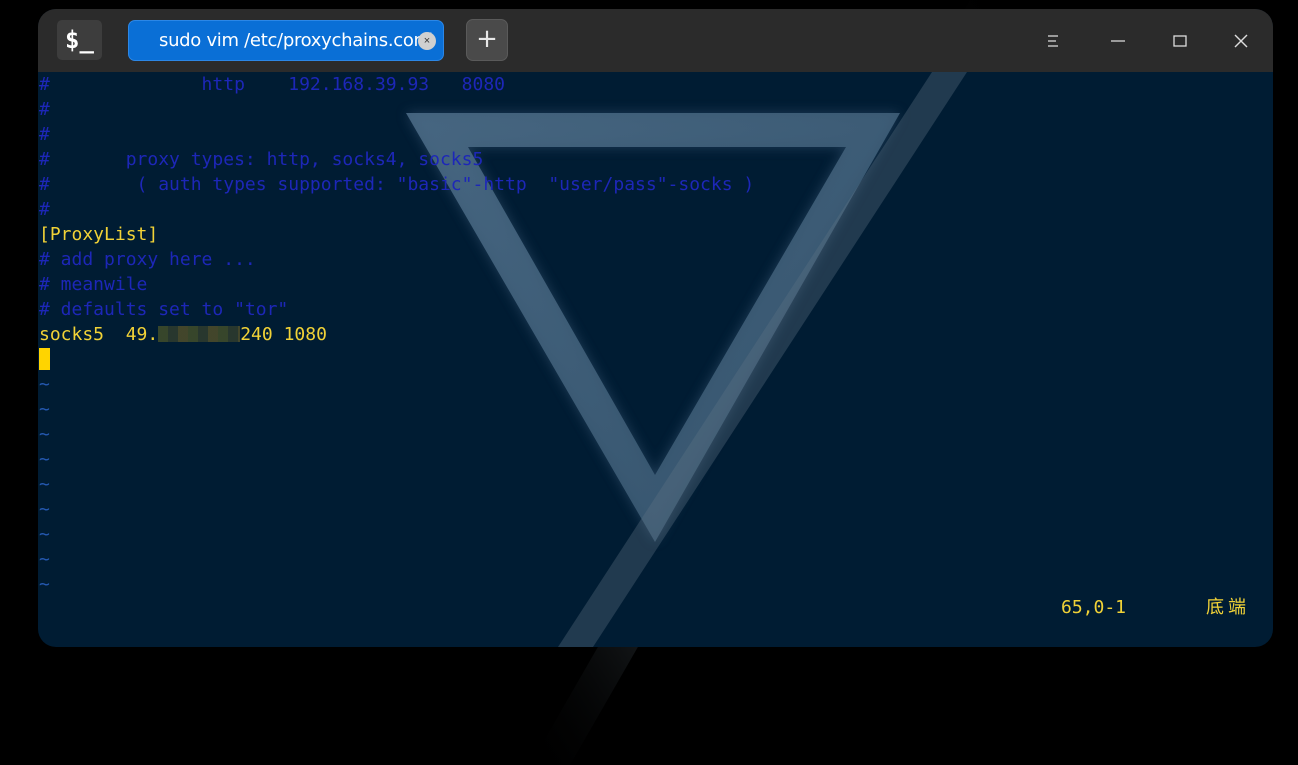  I want to click on proxy-entry-prefix: socks5 49., so click(99, 334).